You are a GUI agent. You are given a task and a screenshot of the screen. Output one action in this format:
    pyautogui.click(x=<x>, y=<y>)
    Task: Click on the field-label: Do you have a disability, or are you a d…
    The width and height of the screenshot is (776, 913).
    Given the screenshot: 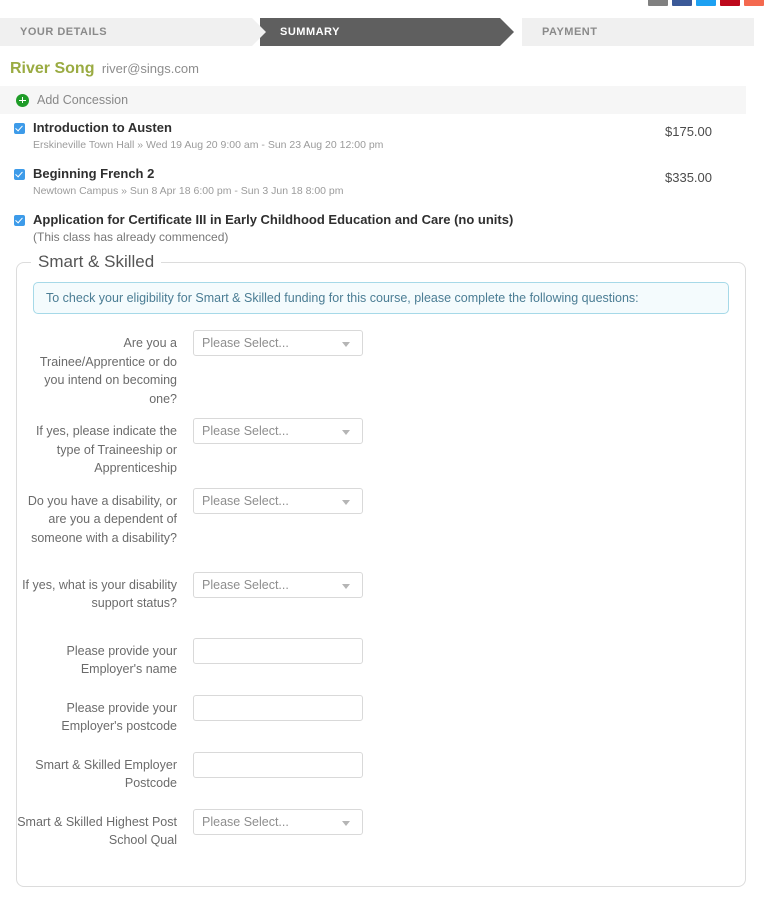 What is the action you would take?
    pyautogui.click(x=102, y=519)
    